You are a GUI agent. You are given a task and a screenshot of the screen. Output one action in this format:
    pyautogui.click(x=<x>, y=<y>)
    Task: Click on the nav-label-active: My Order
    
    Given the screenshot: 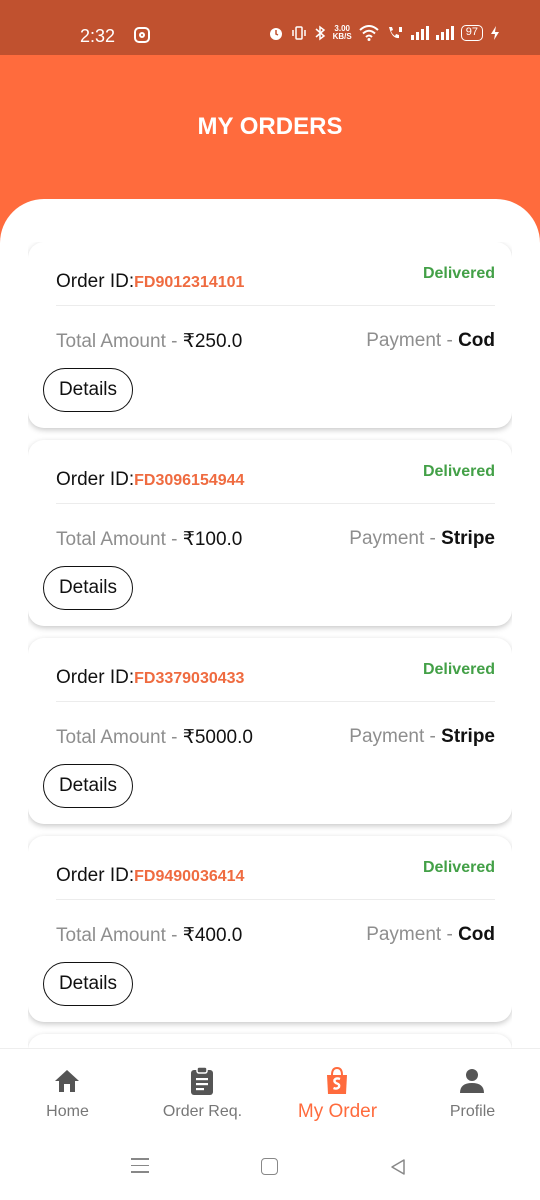 What is the action you would take?
    pyautogui.click(x=337, y=1111)
    